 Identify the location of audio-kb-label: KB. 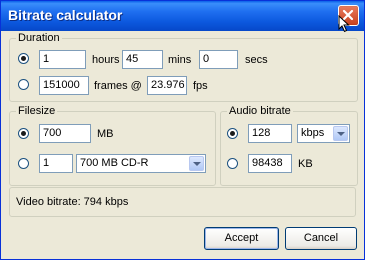
(305, 164).